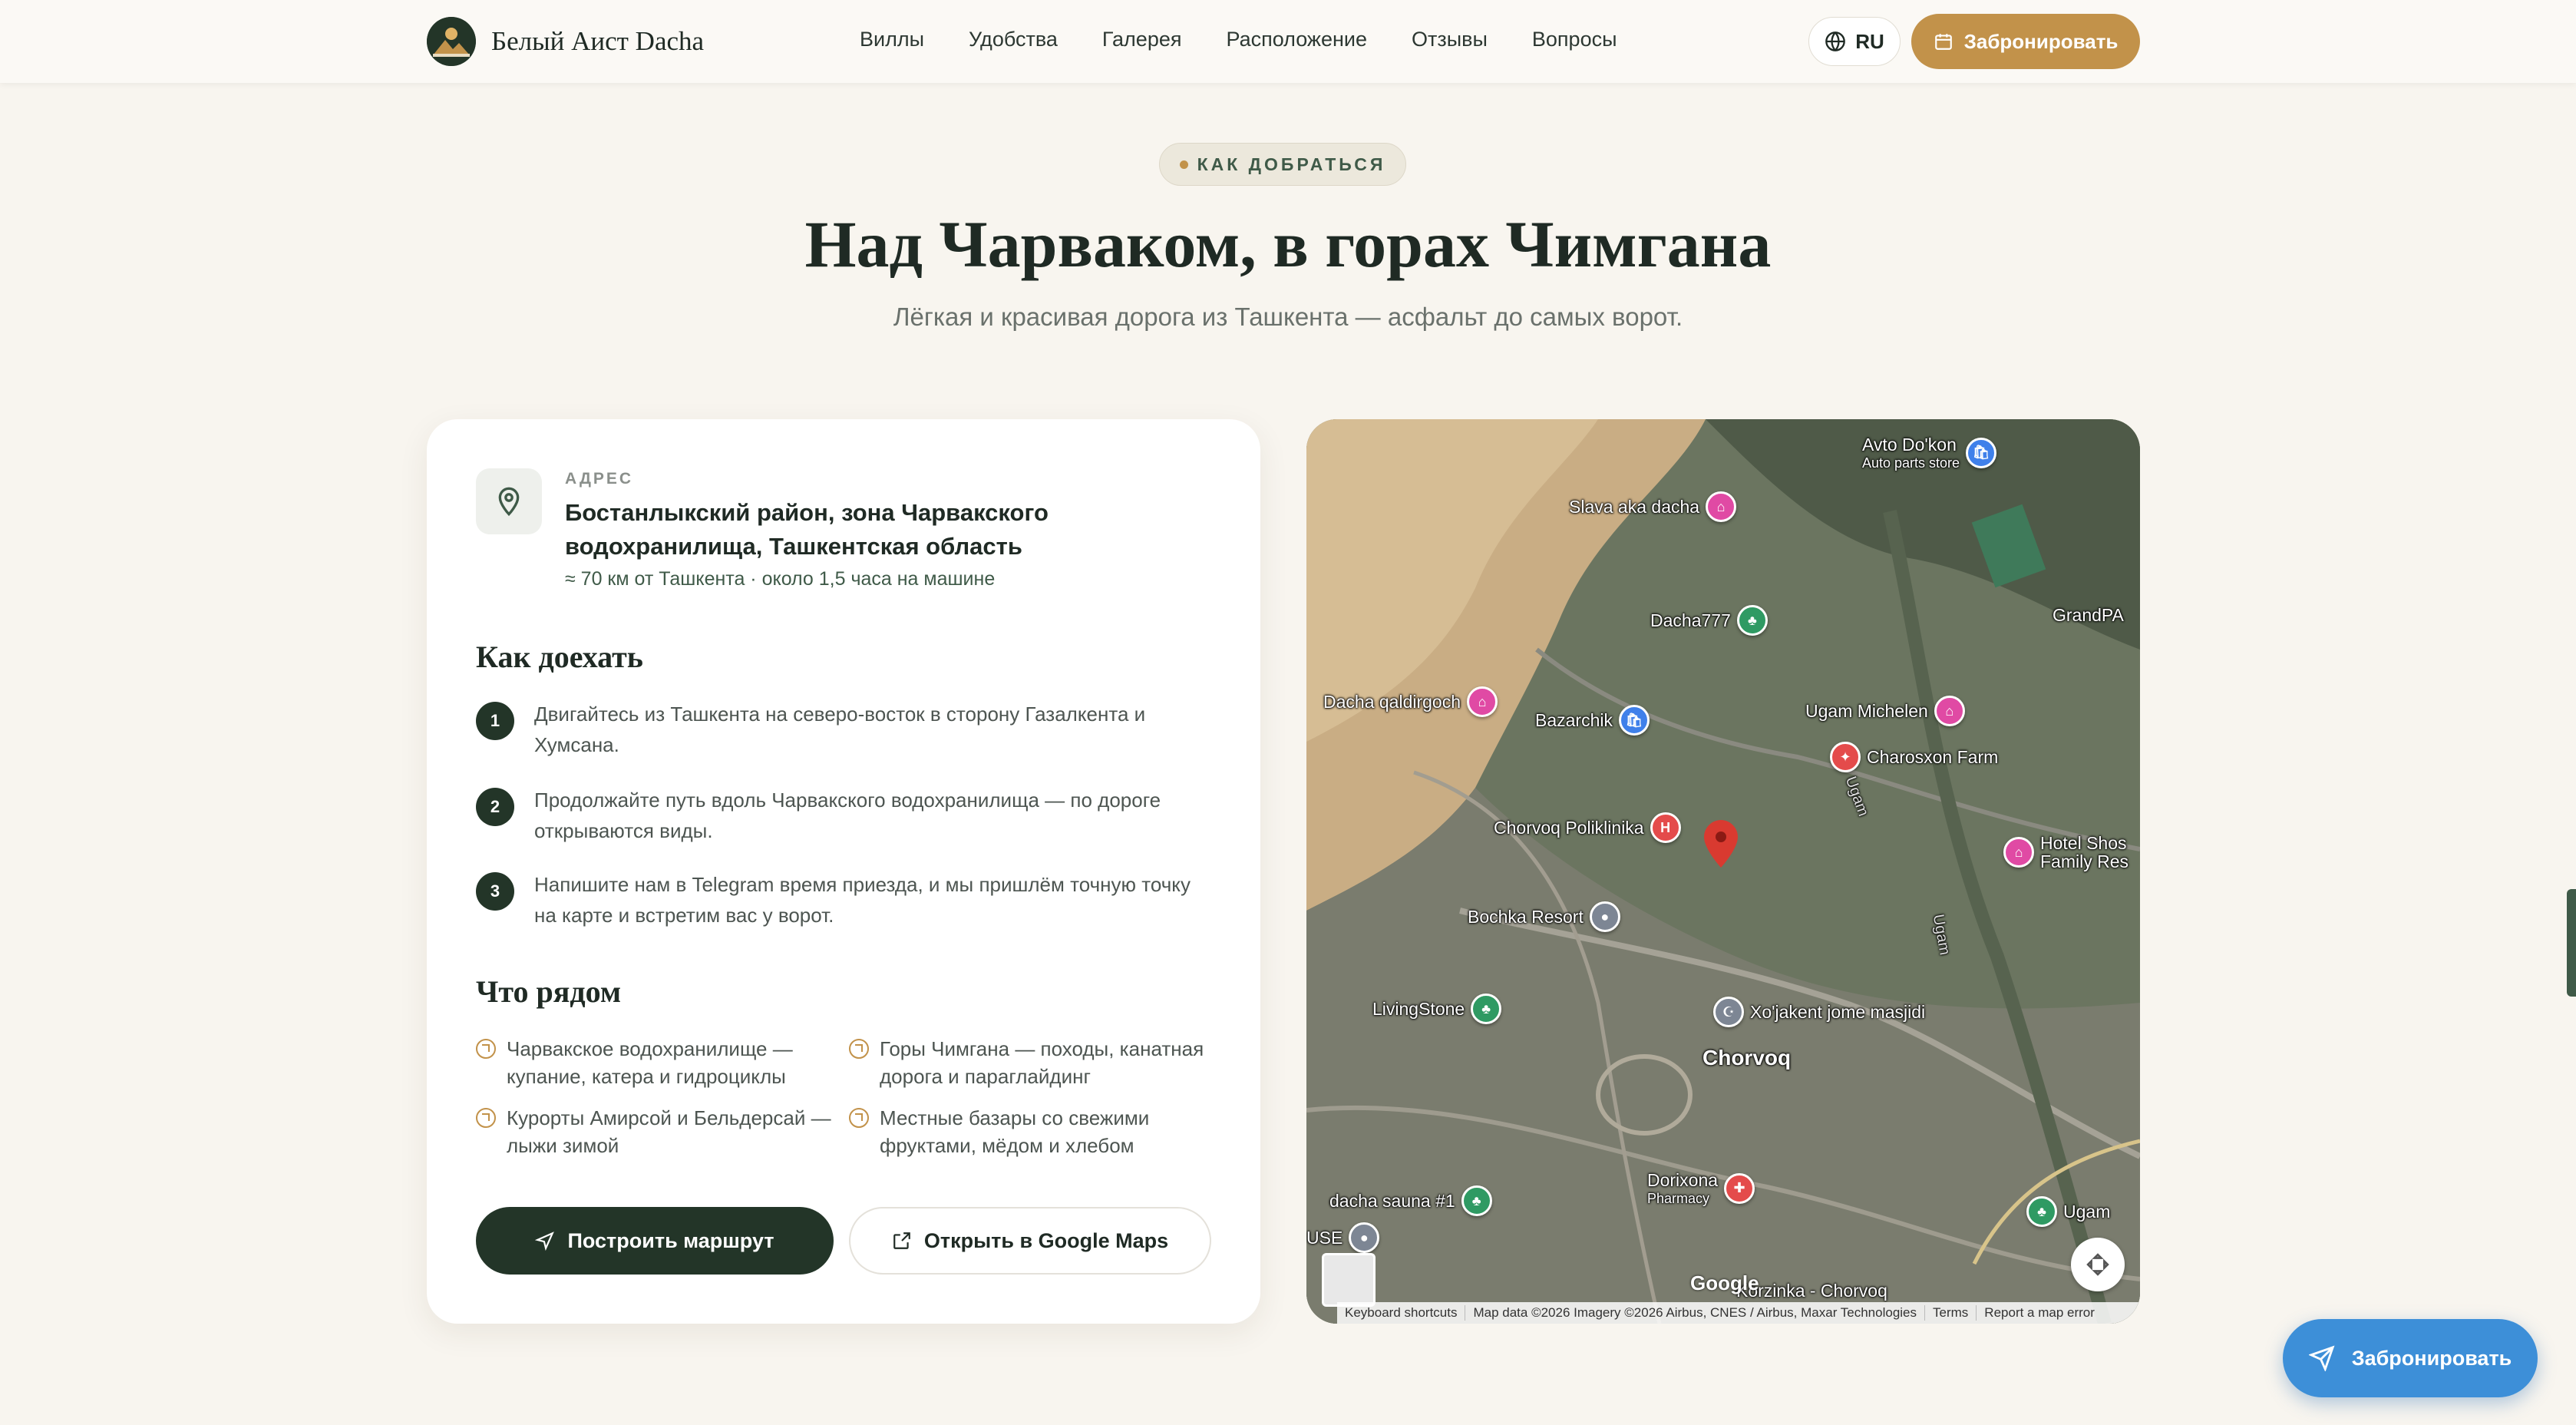 This screenshot has width=2576, height=1425. I want to click on nav-link-amenities: Удобства, so click(1013, 40).